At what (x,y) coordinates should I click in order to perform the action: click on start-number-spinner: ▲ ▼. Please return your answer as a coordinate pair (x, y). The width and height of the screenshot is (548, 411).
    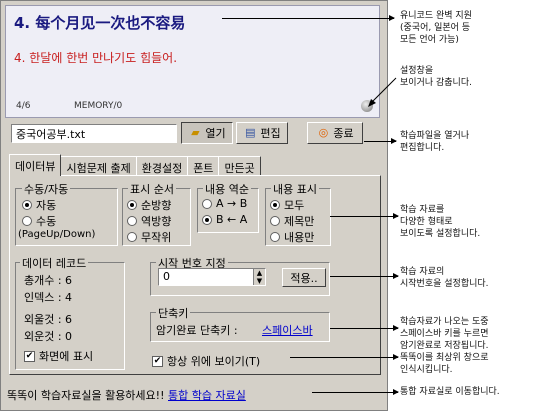
    Looking at the image, I should click on (259, 277).